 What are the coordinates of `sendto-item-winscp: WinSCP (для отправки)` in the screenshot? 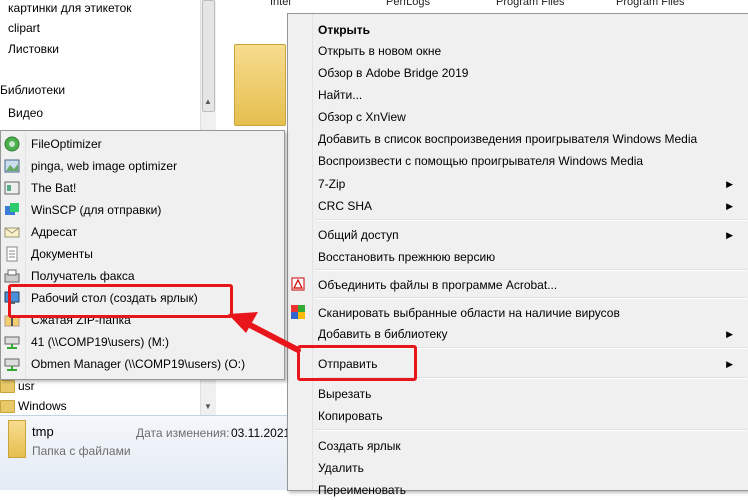 It's located at (96, 210).